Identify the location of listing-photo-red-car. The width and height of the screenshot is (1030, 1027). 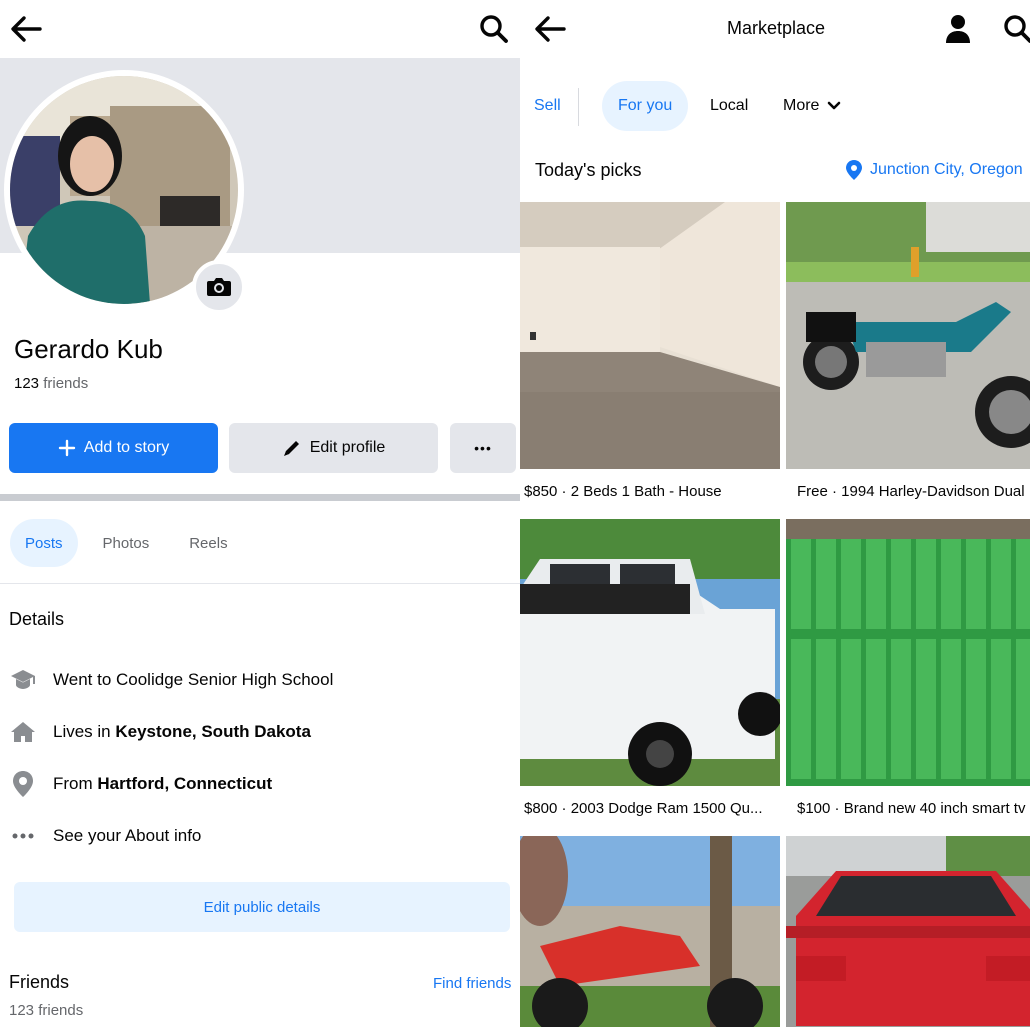
(908, 931).